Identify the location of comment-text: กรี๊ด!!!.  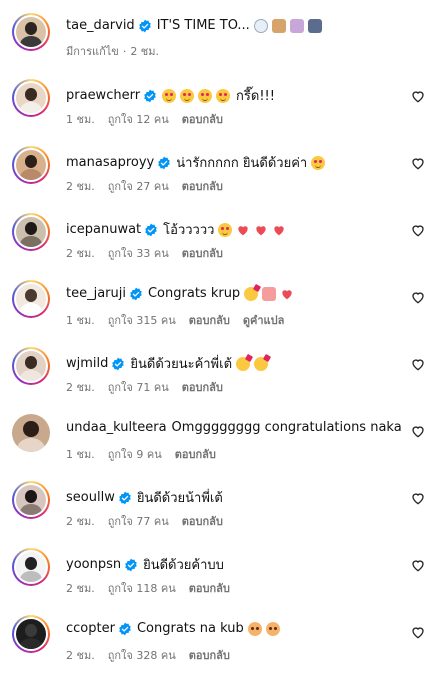
(255, 96).